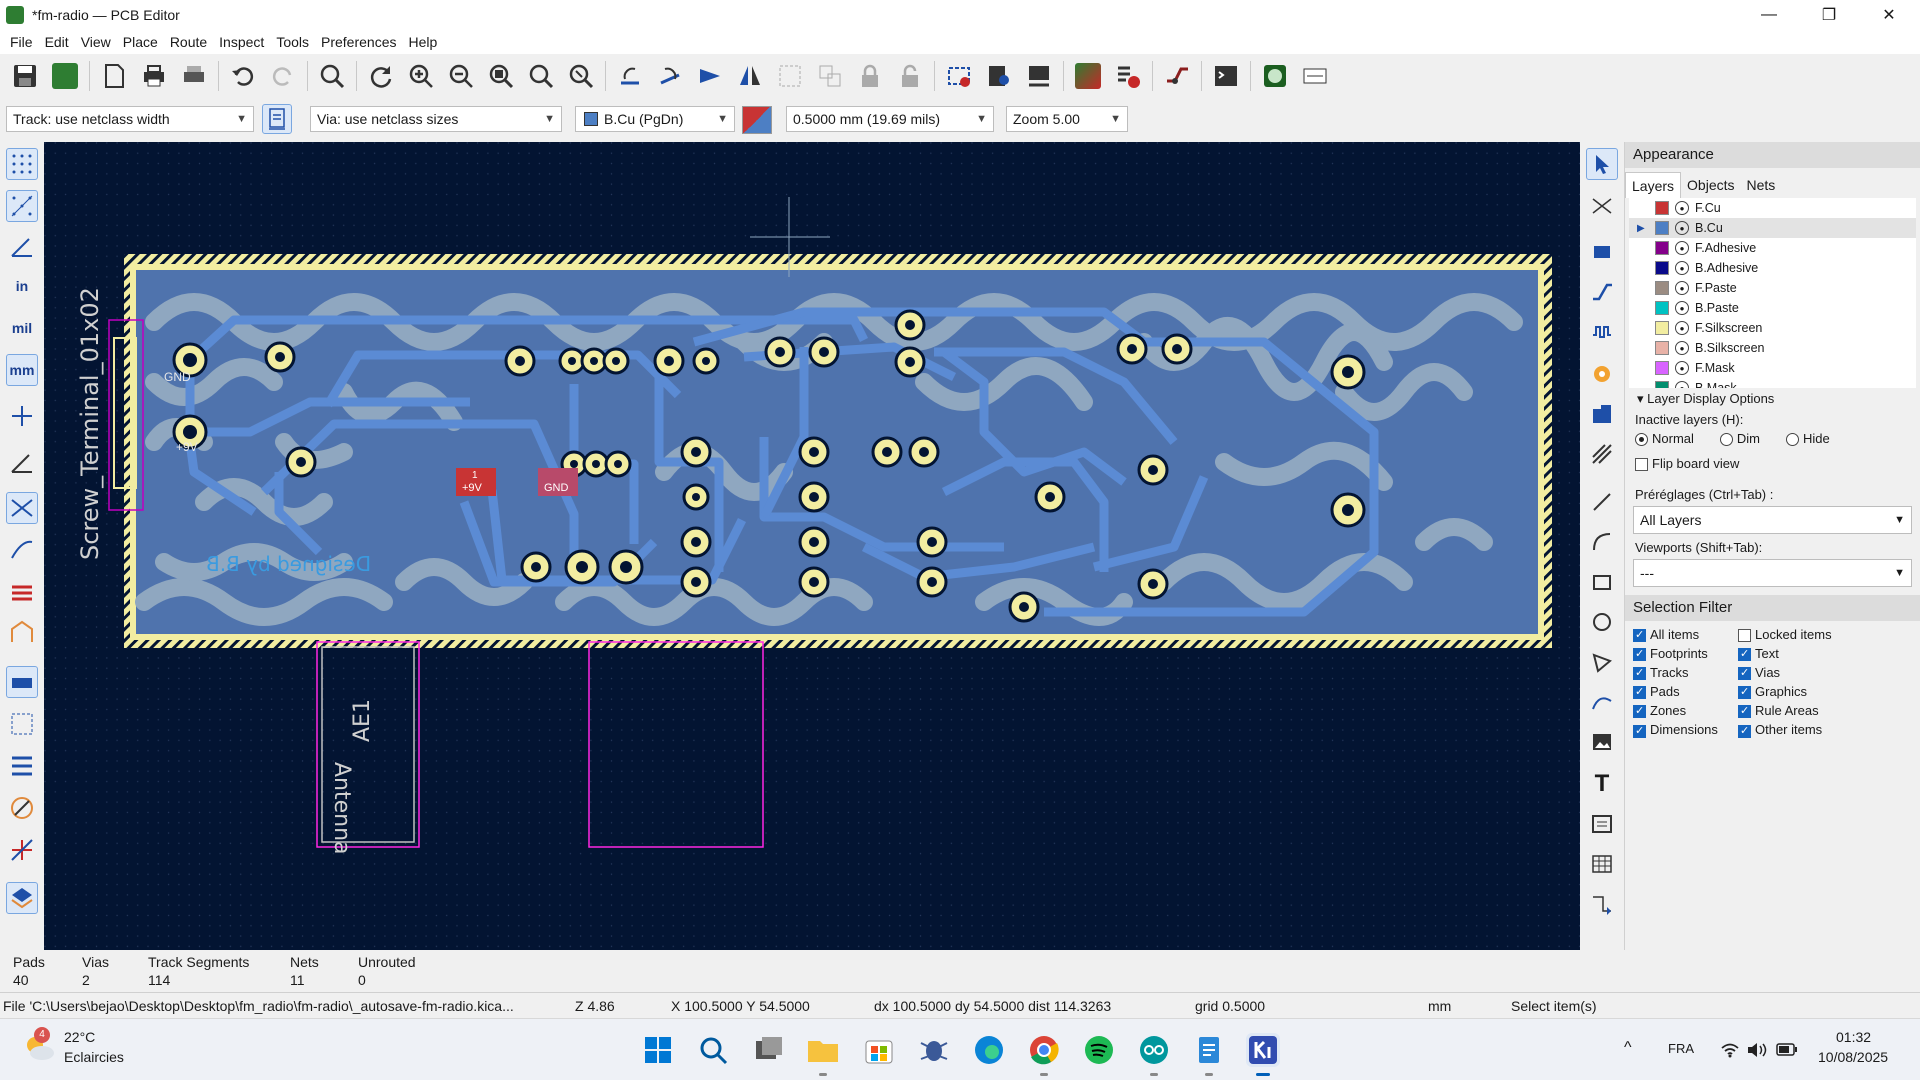  Describe the element at coordinates (1681, 1048) in the screenshot. I see `input-language: FRA` at that location.